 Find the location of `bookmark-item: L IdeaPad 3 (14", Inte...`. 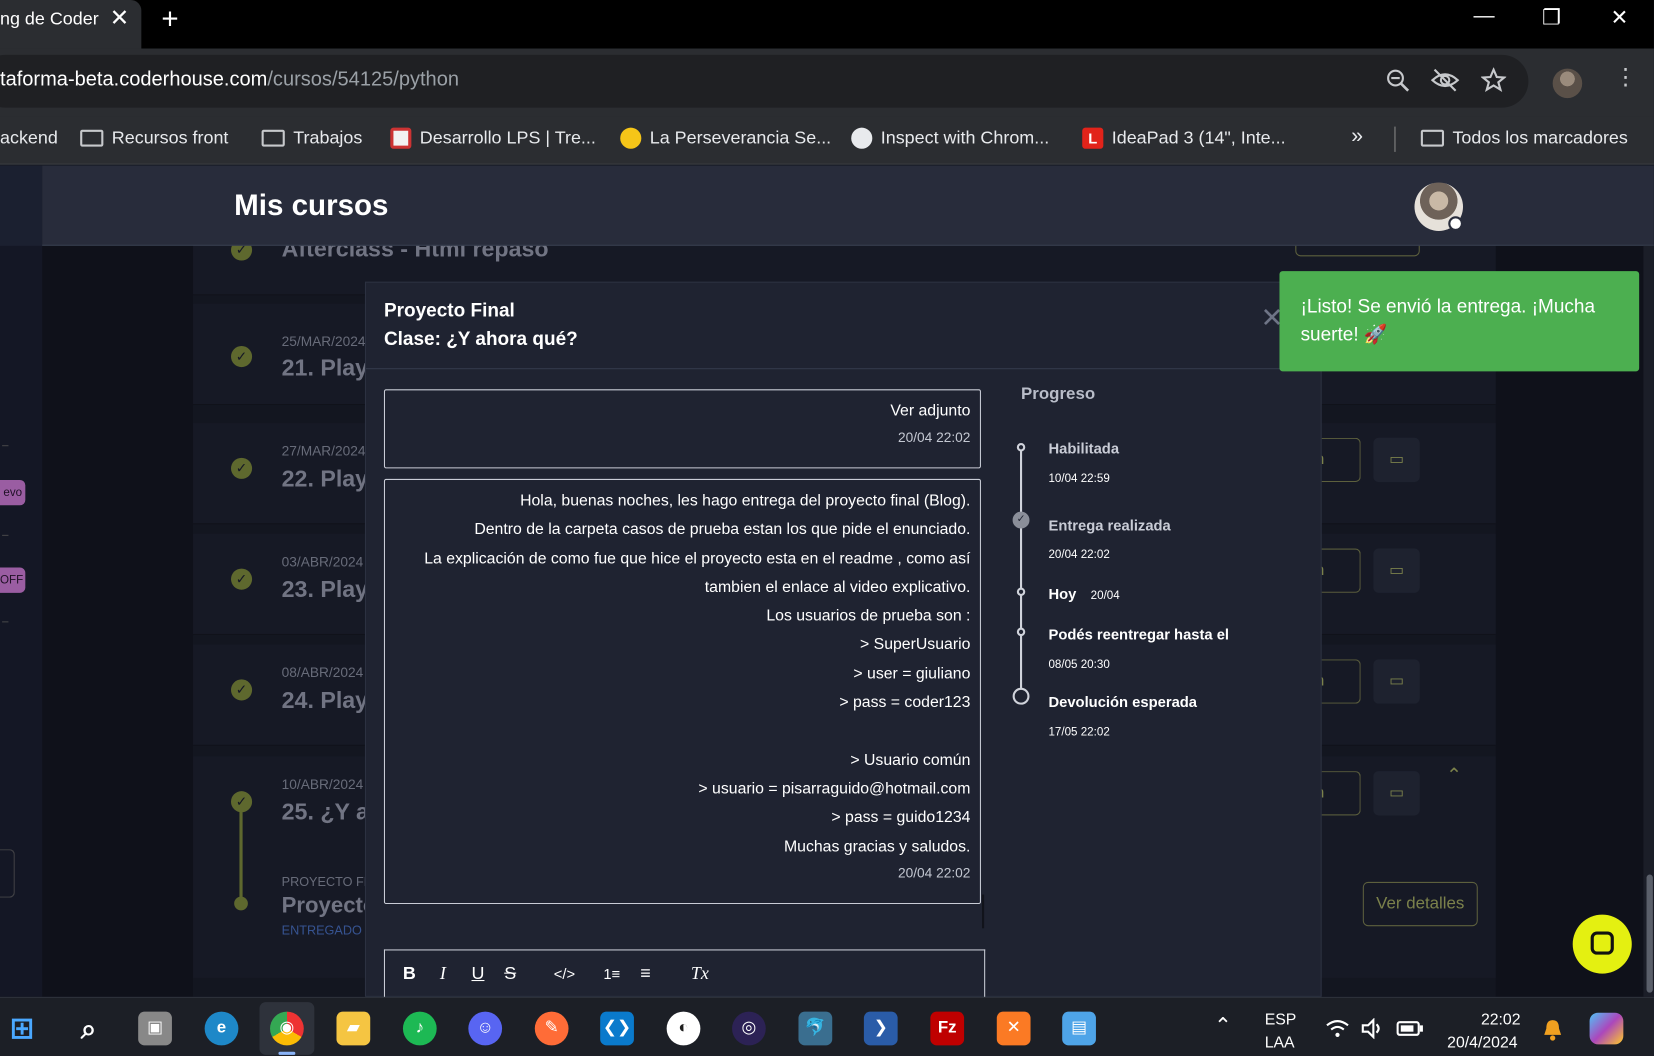

bookmark-item: L IdeaPad 3 (14", Inte... is located at coordinates (1184, 138).